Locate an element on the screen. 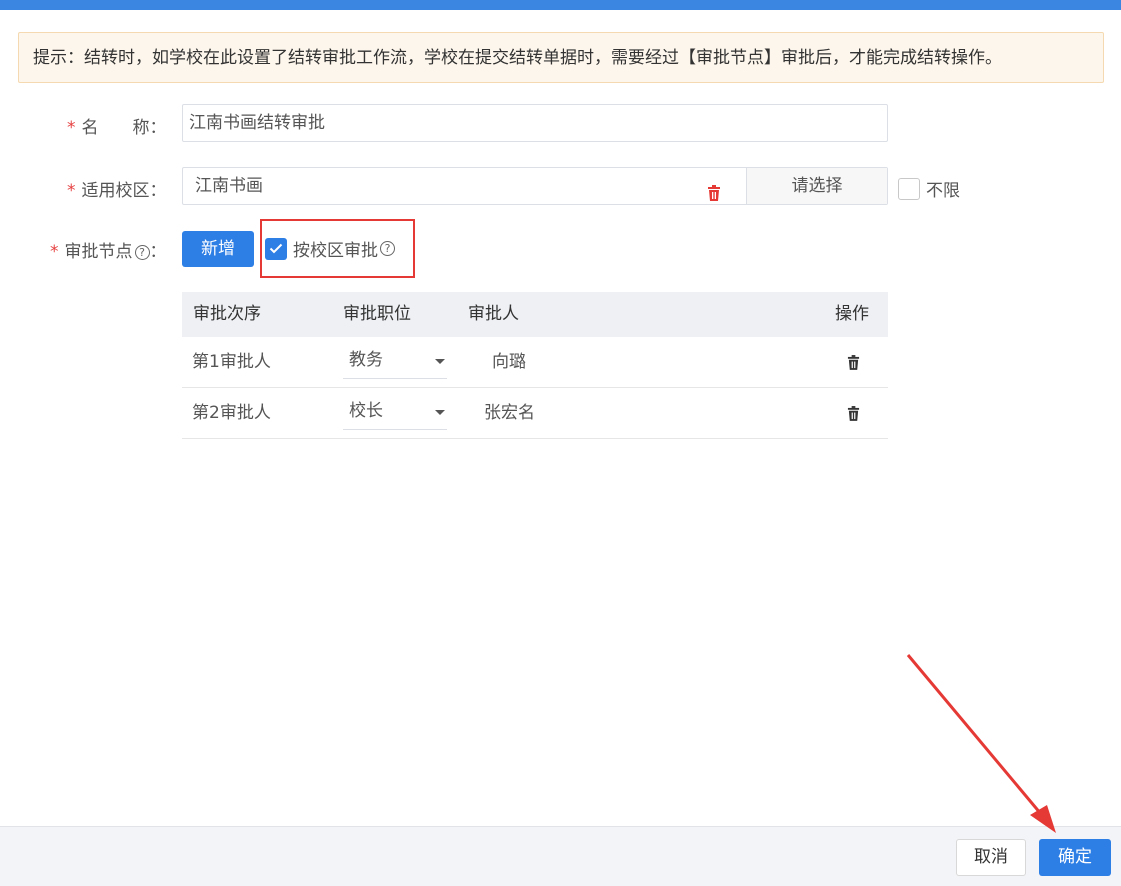 The height and width of the screenshot is (886, 1121). position-select: 教务 is located at coordinates (395, 362).